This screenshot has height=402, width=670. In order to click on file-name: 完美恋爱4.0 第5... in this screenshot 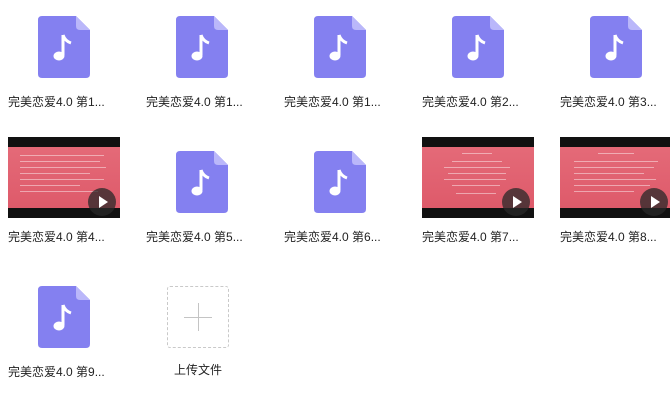, I will do `click(194, 237)`.